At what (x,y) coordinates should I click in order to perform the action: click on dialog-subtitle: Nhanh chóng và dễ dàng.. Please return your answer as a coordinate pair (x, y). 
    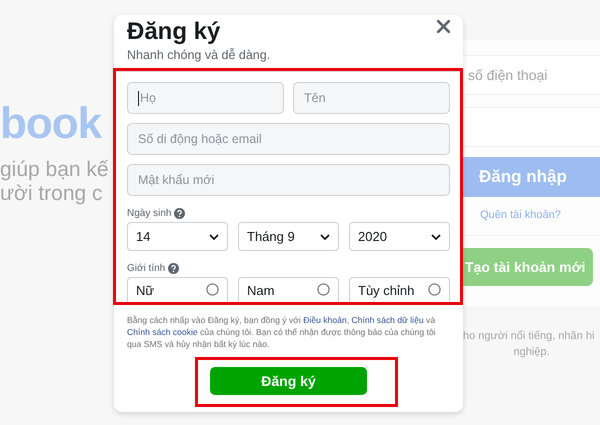
    Looking at the image, I should click on (199, 55).